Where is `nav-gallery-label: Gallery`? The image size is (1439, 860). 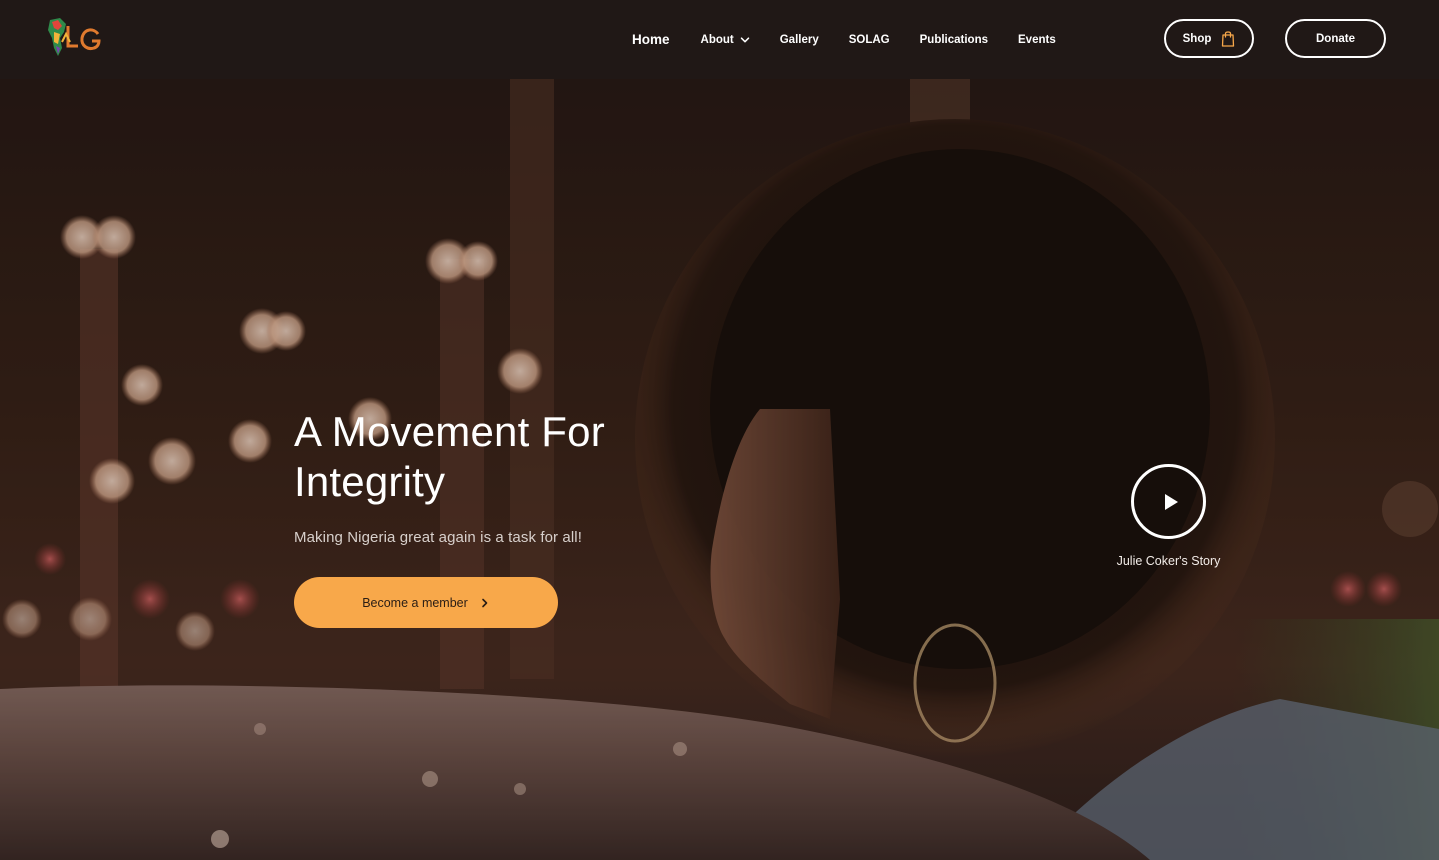
nav-gallery-label: Gallery is located at coordinates (799, 39).